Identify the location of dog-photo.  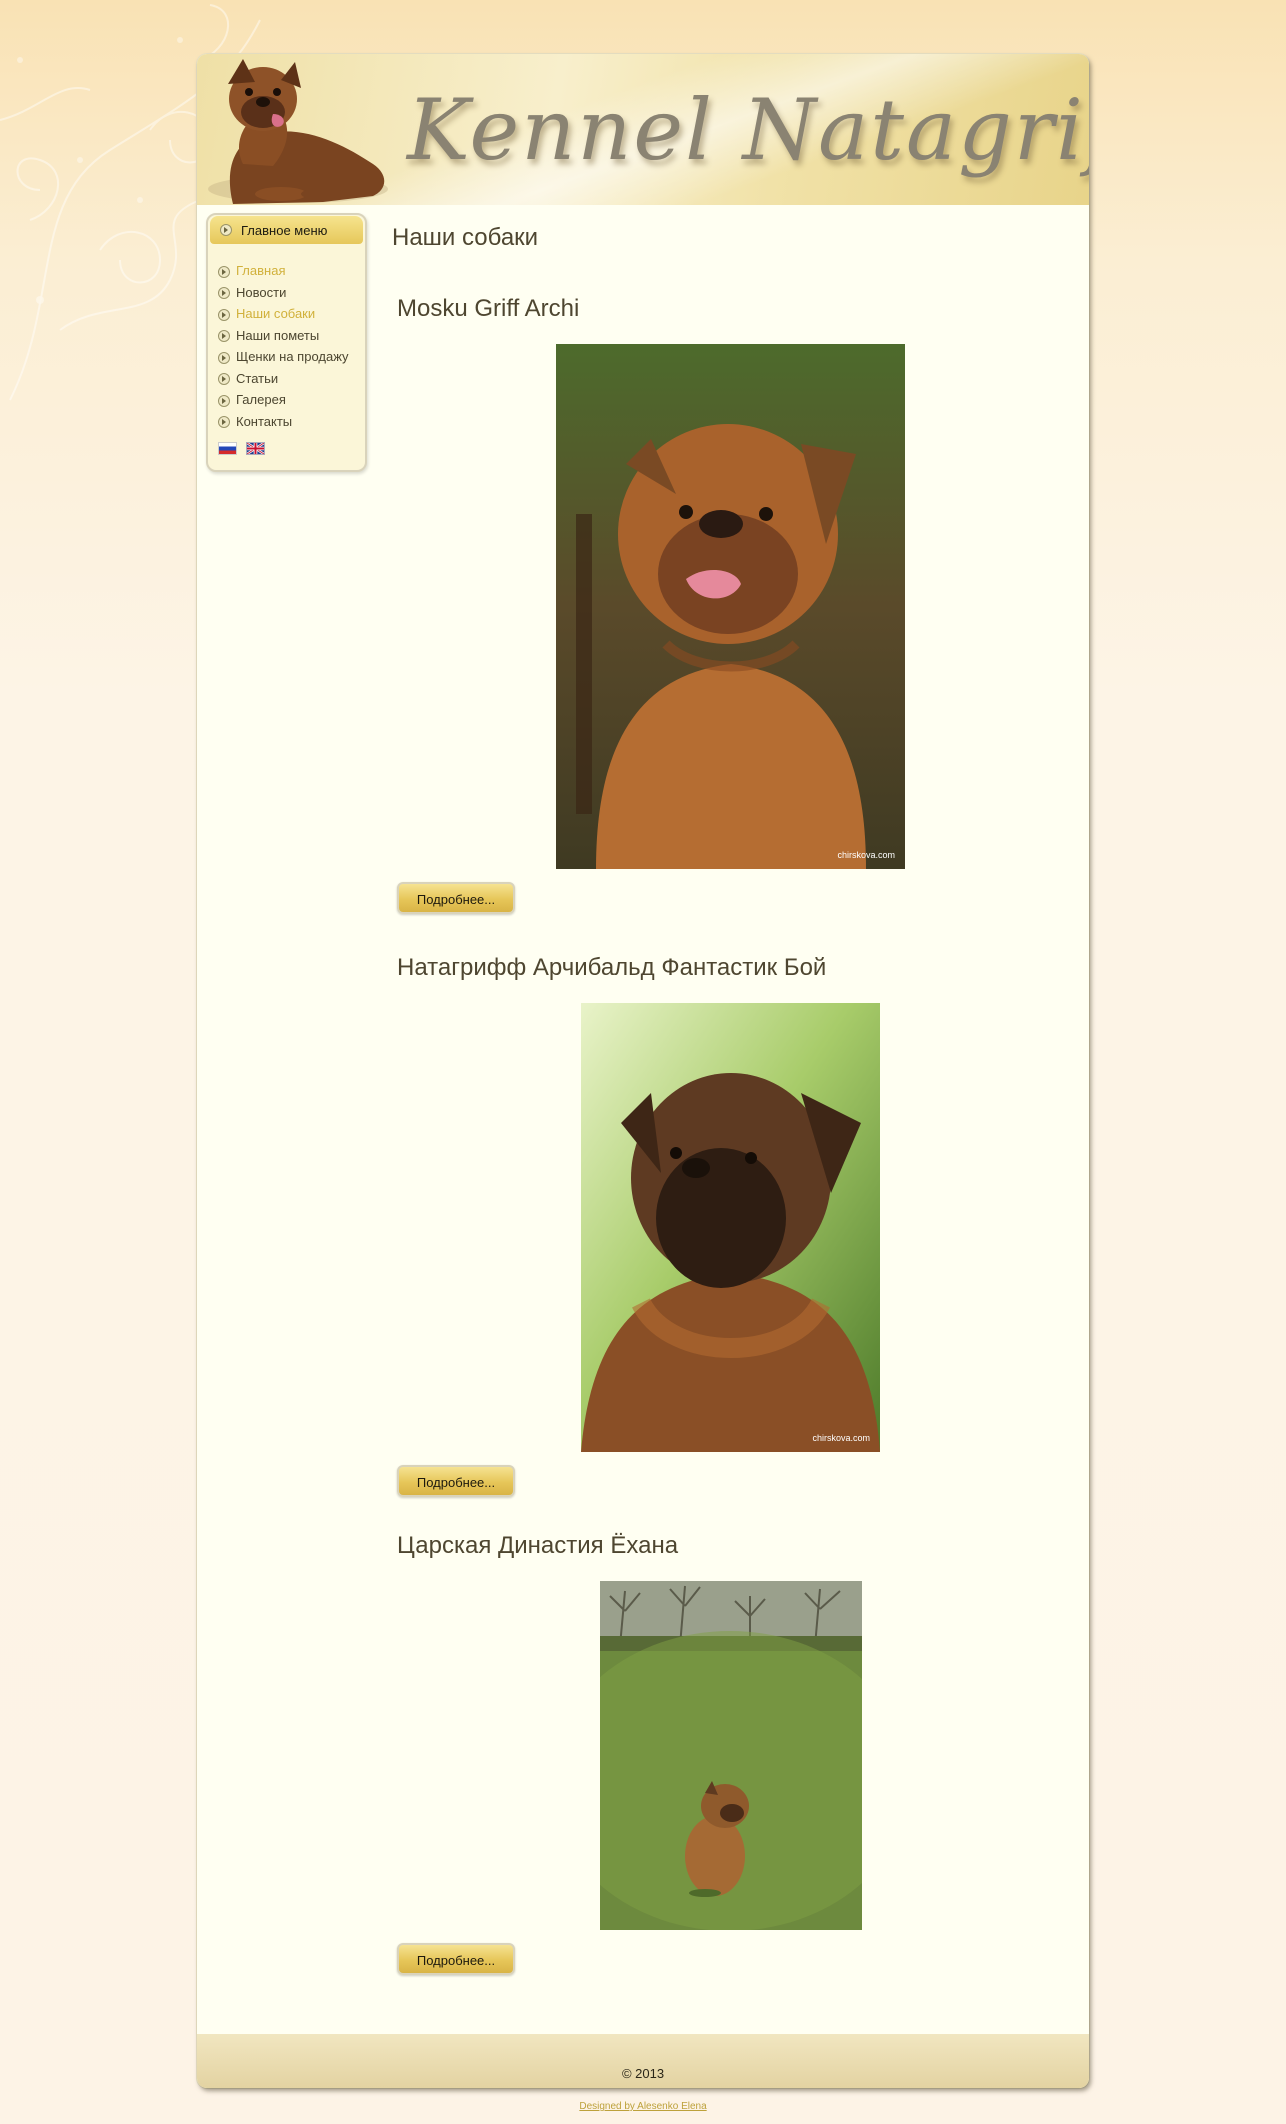
(731, 1755).